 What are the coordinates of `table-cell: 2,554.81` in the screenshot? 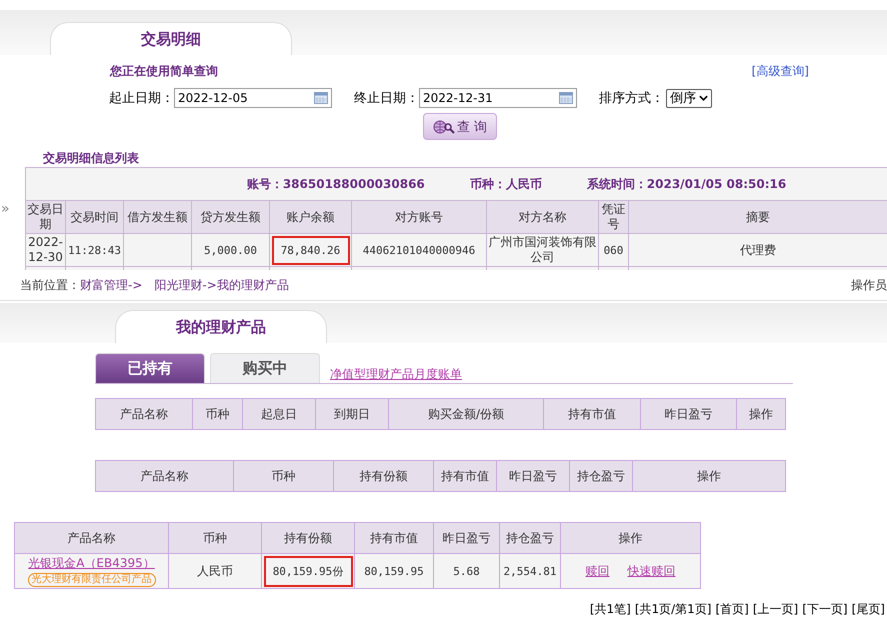 It's located at (530, 571).